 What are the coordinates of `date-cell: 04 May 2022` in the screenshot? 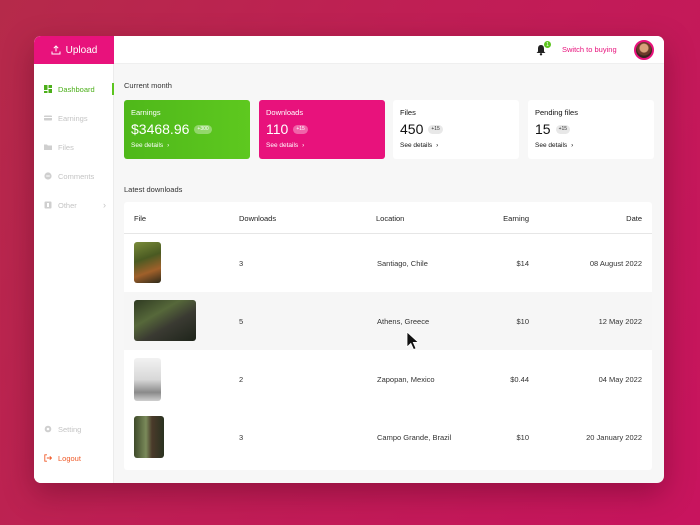 It's located at (620, 379).